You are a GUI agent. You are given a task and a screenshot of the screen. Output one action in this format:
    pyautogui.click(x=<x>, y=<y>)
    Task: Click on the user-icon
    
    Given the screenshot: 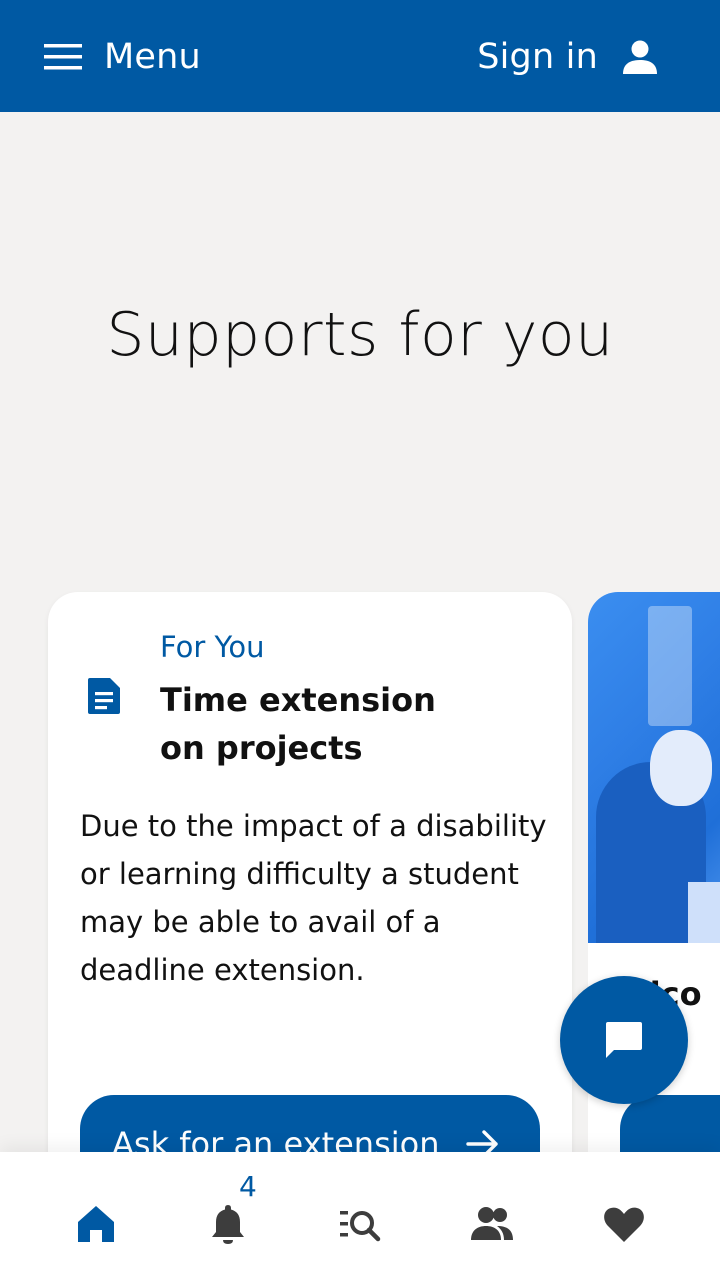 What is the action you would take?
    pyautogui.click(x=640, y=57)
    